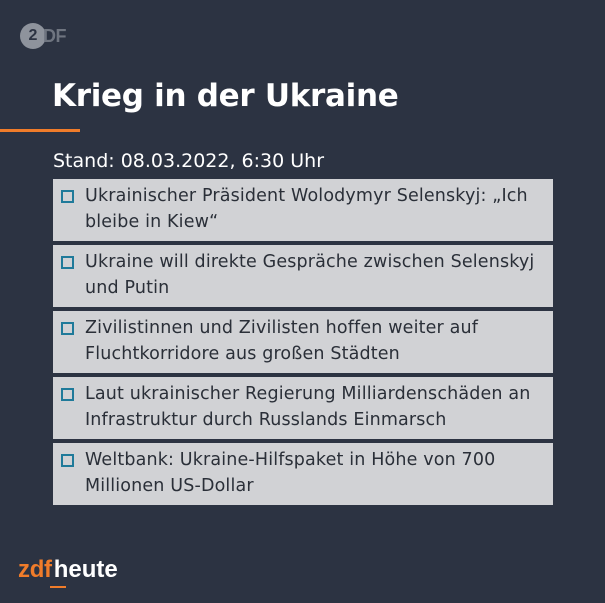 The width and height of the screenshot is (605, 603). What do you see at coordinates (189, 161) in the screenshot?
I see `timestamp-label: Stand: 08.03.2022, 6:30 Uhr` at bounding box center [189, 161].